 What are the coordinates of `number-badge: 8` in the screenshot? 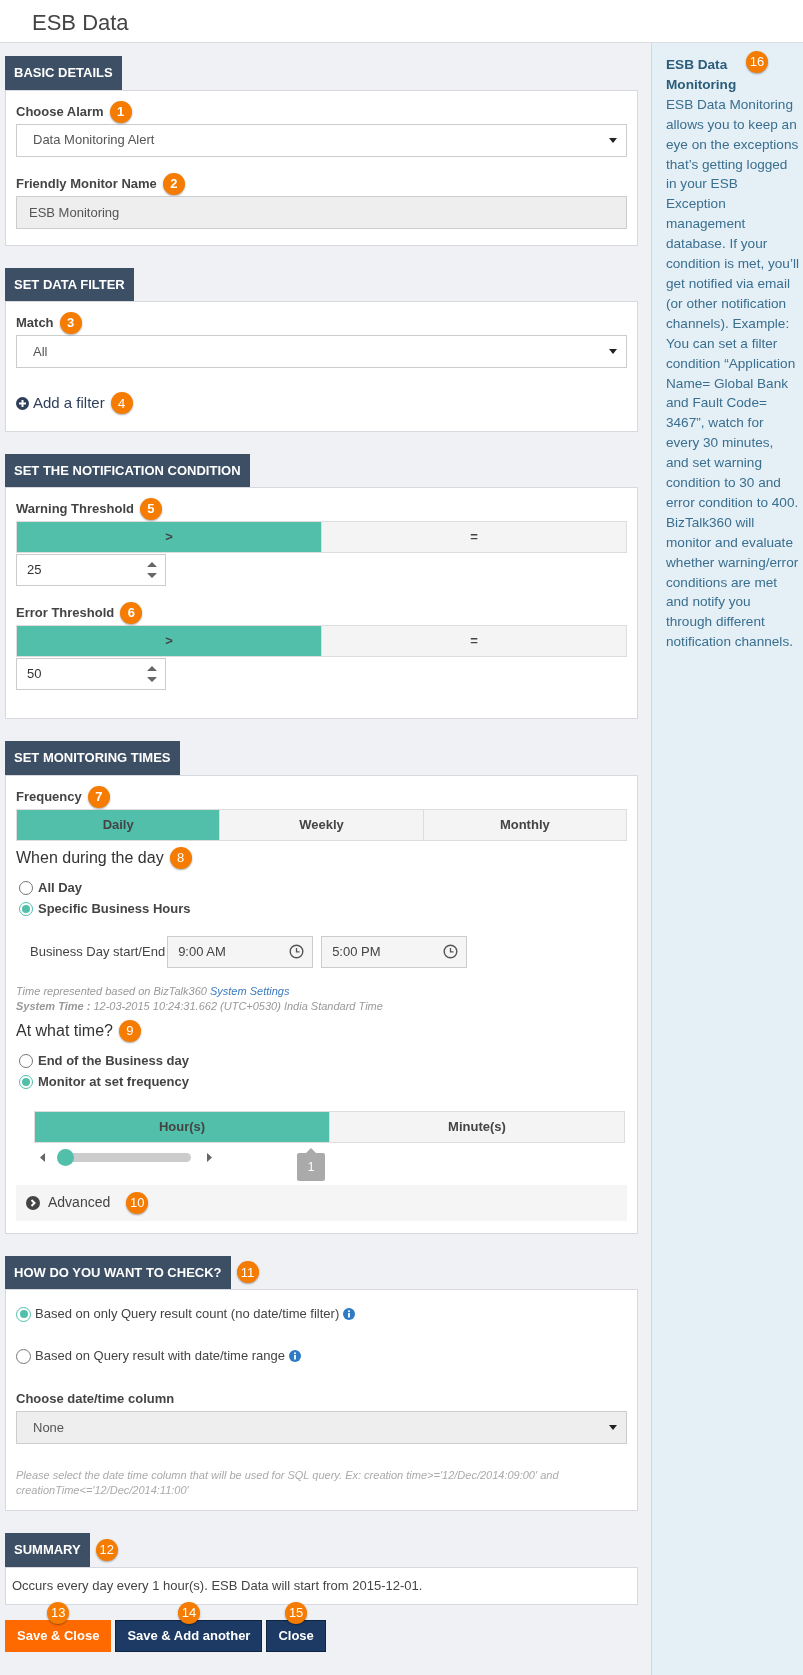 It's located at (180, 857).